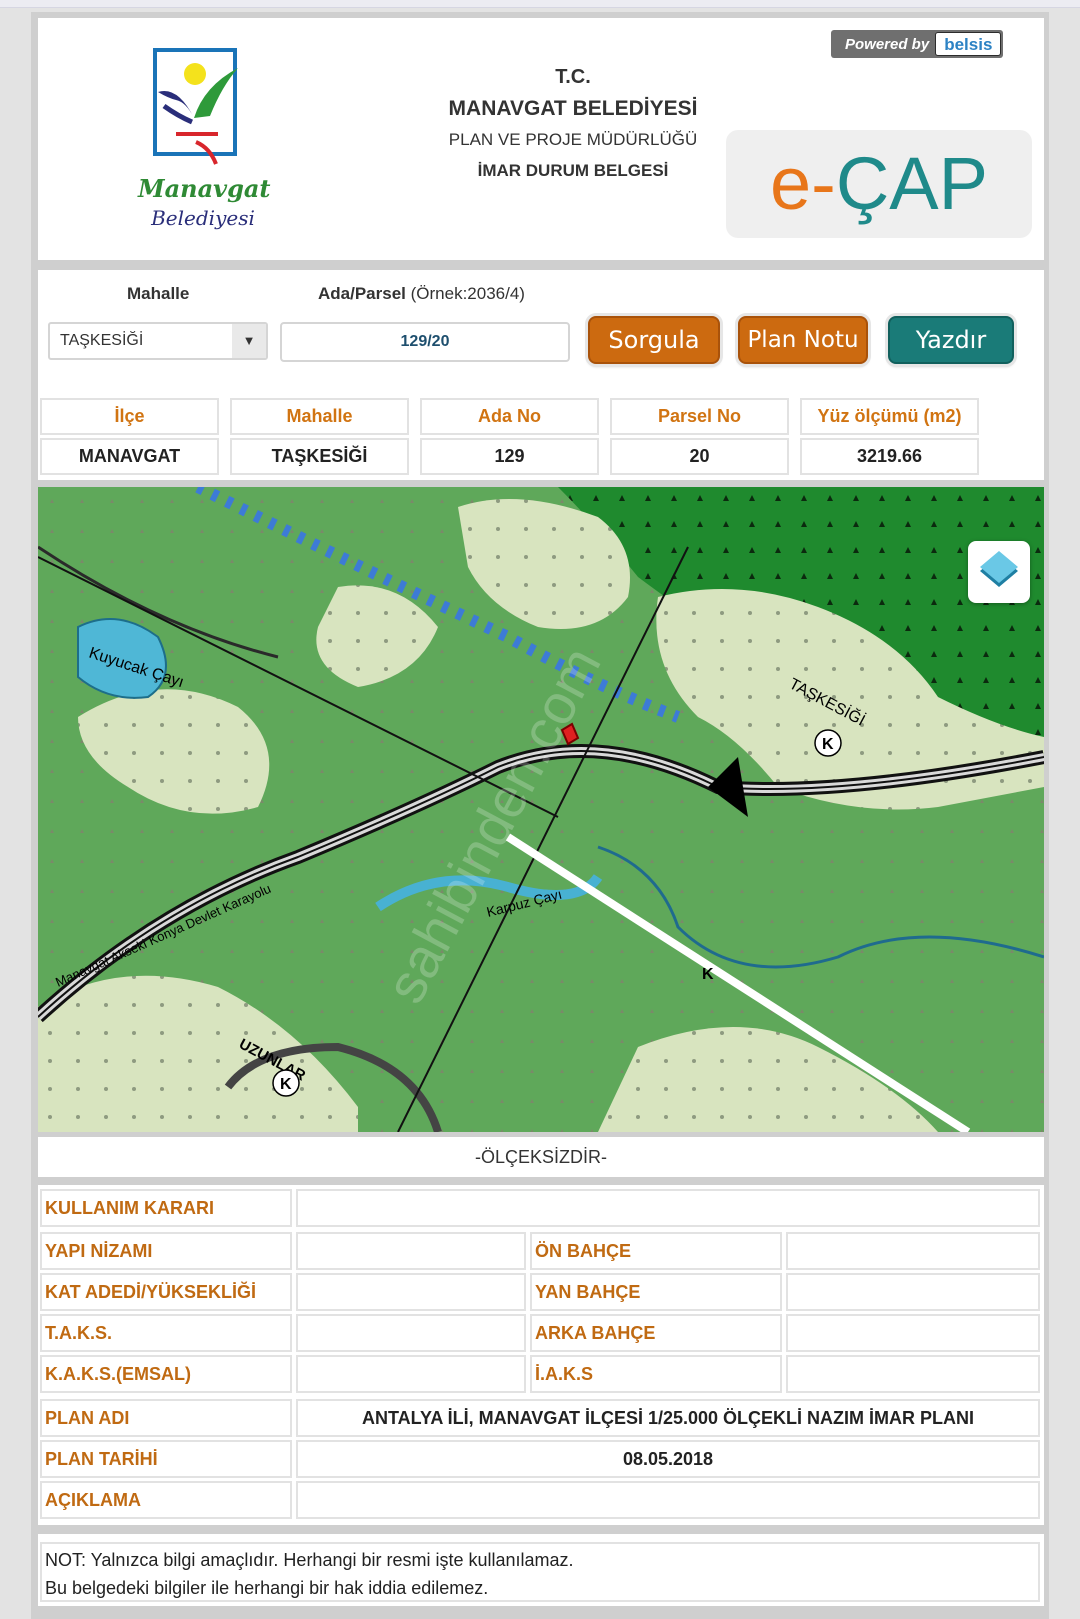  What do you see at coordinates (668, 1459) in the screenshot?
I see `value-plan-tarihi: 08.05.2018` at bounding box center [668, 1459].